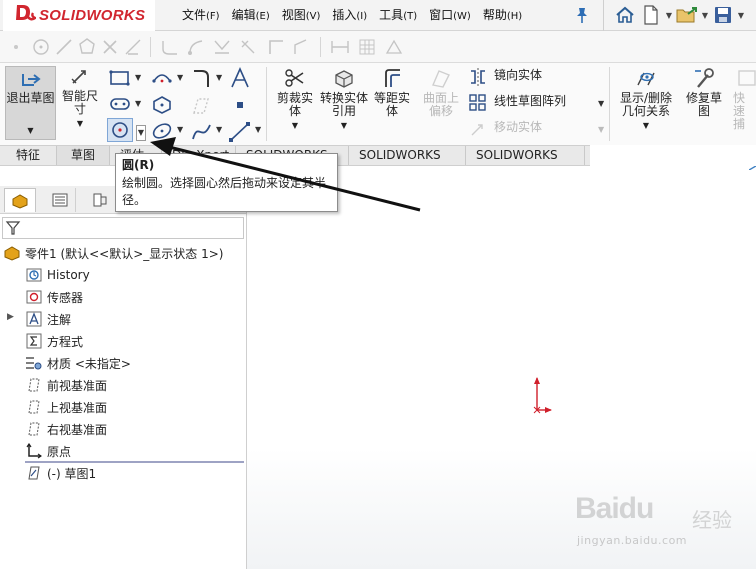  I want to click on tree-item-right-plane: 右视基准面, so click(66, 429).